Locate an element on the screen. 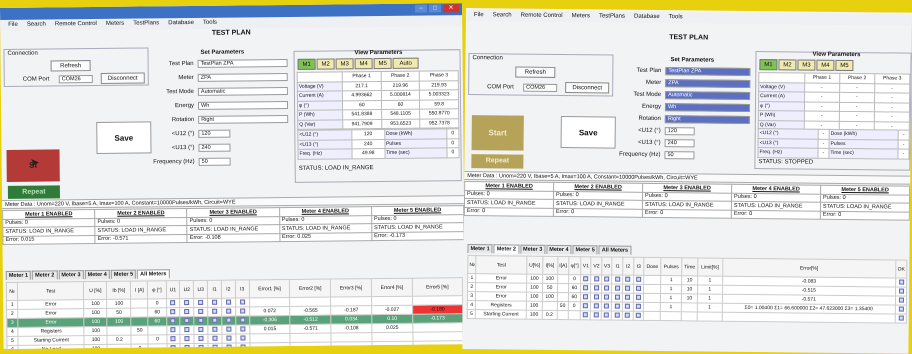 This screenshot has height=354, width=912. result-tab-4: Meter 4 is located at coordinates (97, 274).